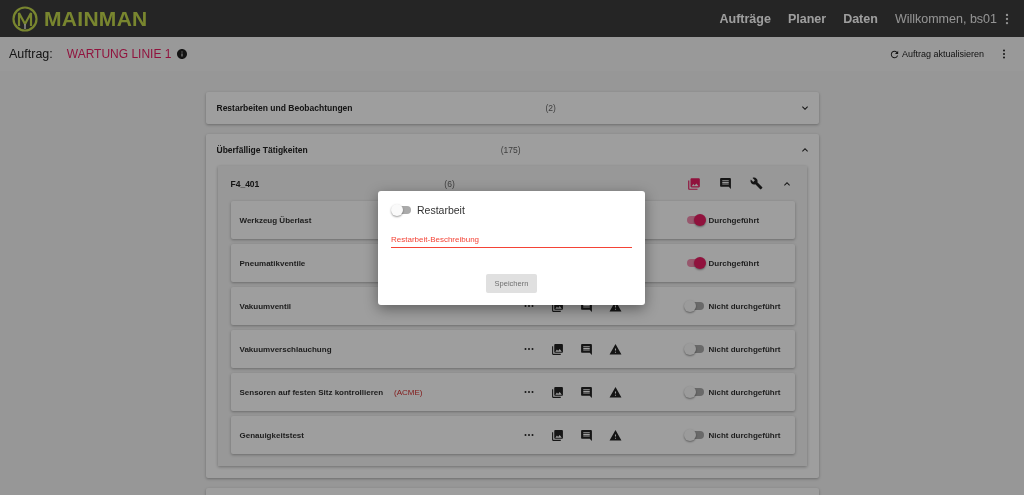 This screenshot has width=1024, height=495. What do you see at coordinates (119, 54) in the screenshot?
I see `order-name: WARTUNG LINIE 1` at bounding box center [119, 54].